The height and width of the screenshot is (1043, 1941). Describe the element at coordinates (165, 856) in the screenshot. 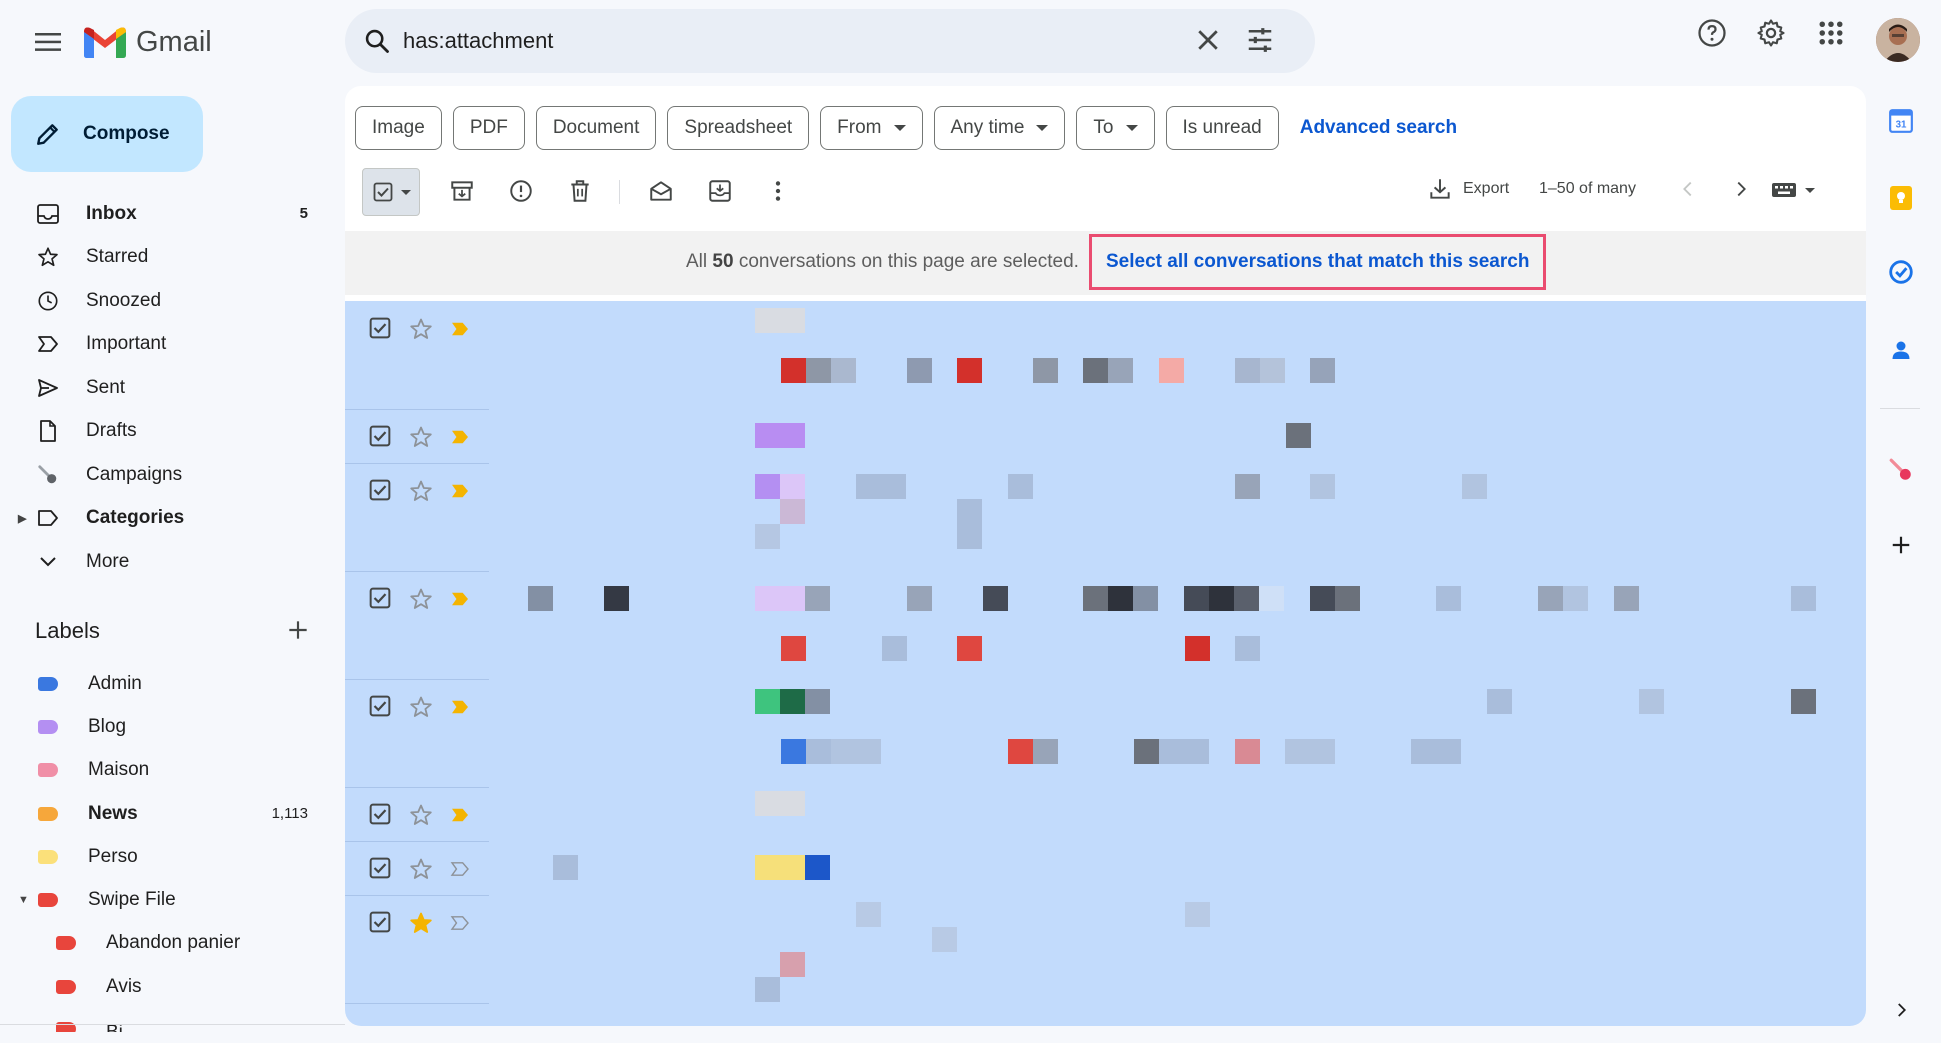

I see `label-item-perso: Perso` at that location.